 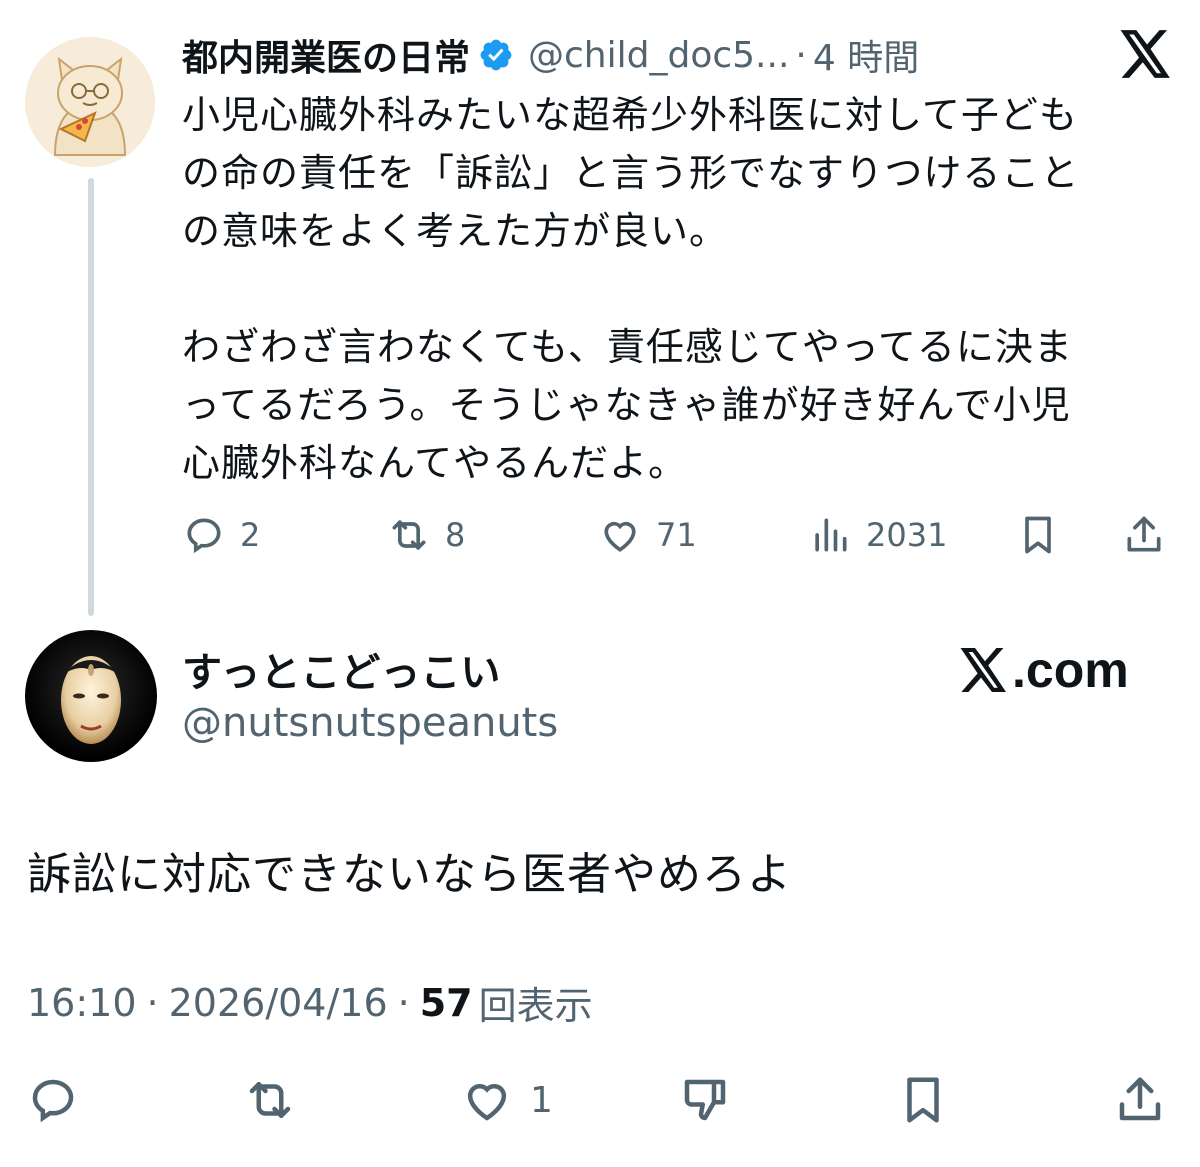 I want to click on like-button: 1, so click(x=506, y=1100).